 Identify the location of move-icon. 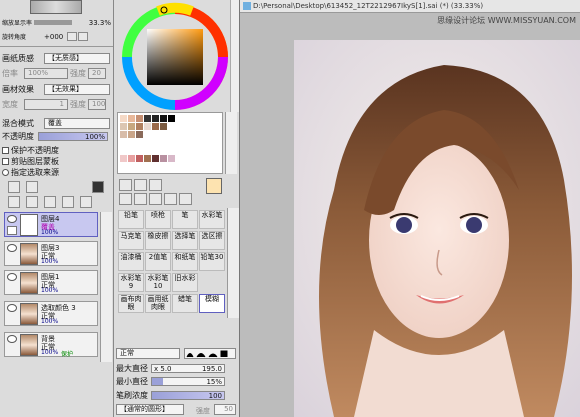
(125, 199).